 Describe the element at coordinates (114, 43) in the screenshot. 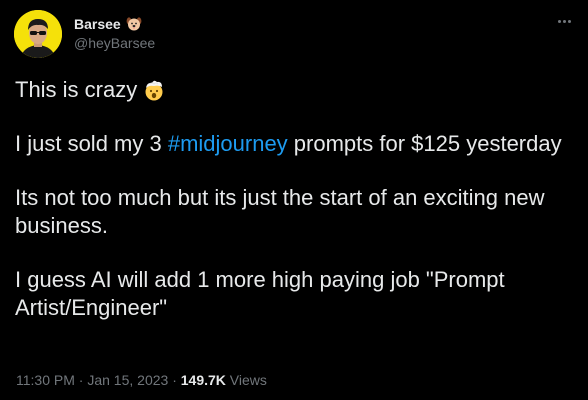

I see `user-handle: @heyBarsee` at that location.